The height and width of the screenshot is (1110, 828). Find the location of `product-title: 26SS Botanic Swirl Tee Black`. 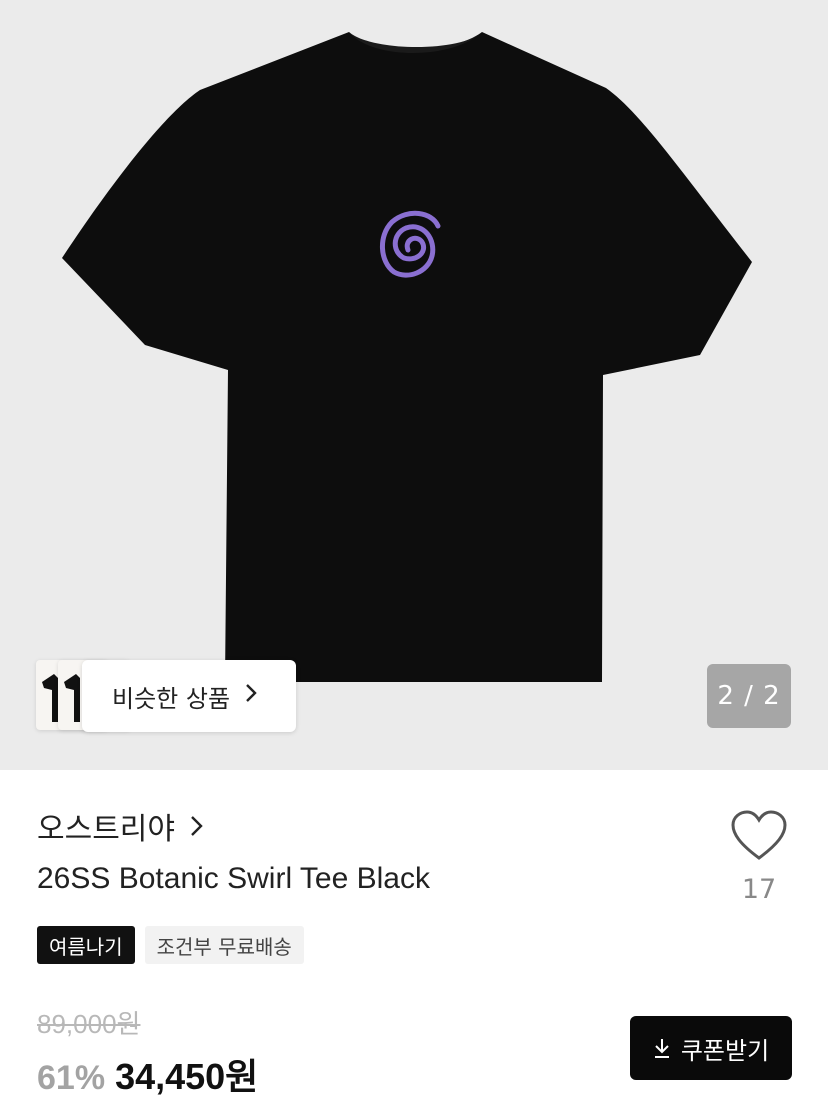

product-title: 26SS Botanic Swirl Tee Black is located at coordinates (233, 878).